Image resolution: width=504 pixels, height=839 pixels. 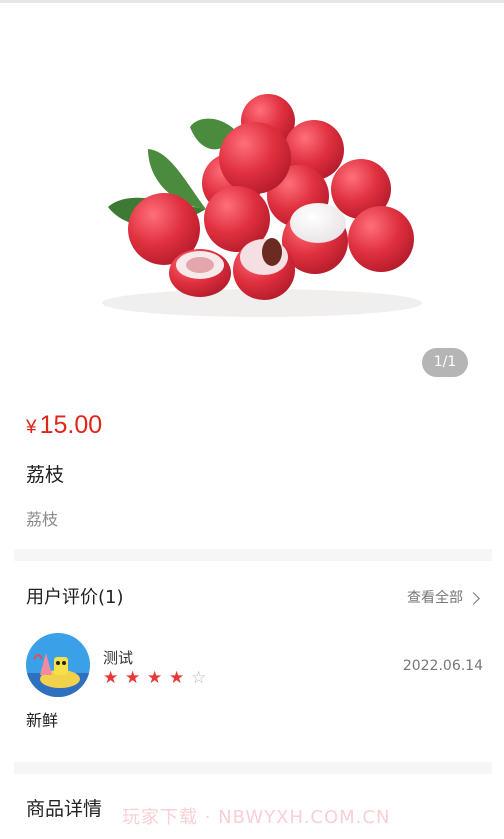 I want to click on view-all-reviews-link: 查看全部, so click(x=443, y=598).